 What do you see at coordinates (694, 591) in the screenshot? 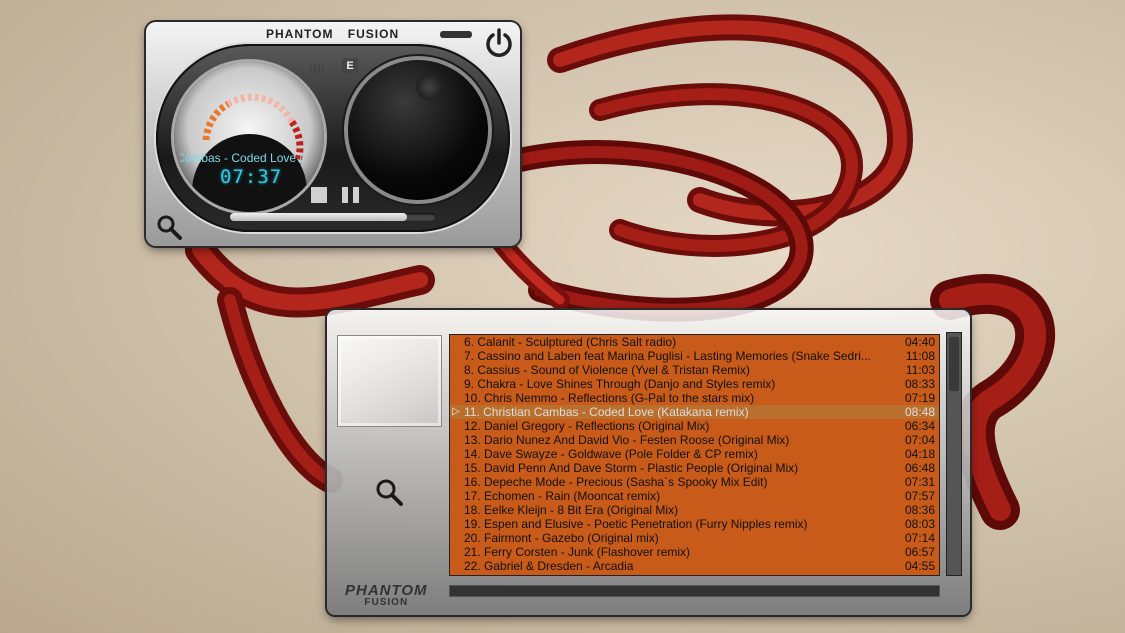
I see `playlist-horizontal-bar` at bounding box center [694, 591].